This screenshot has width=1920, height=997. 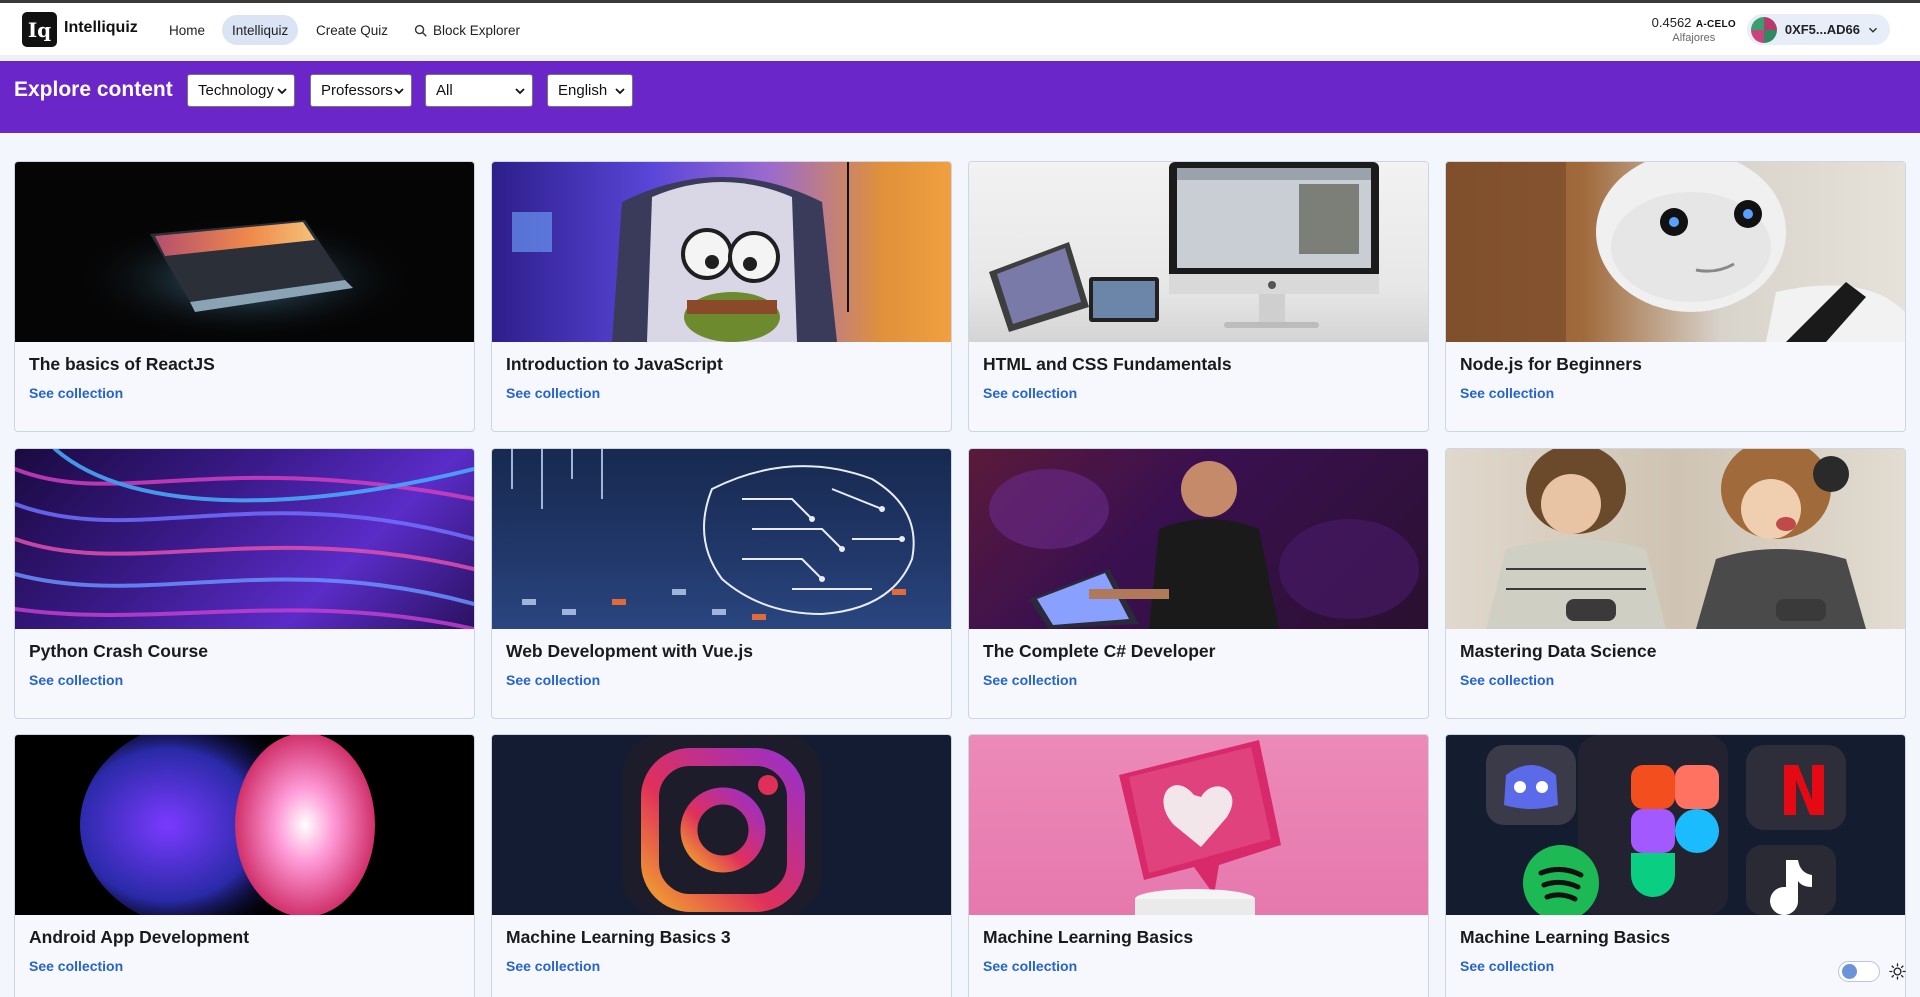 I want to click on level-select-value: All, so click(x=444, y=90).